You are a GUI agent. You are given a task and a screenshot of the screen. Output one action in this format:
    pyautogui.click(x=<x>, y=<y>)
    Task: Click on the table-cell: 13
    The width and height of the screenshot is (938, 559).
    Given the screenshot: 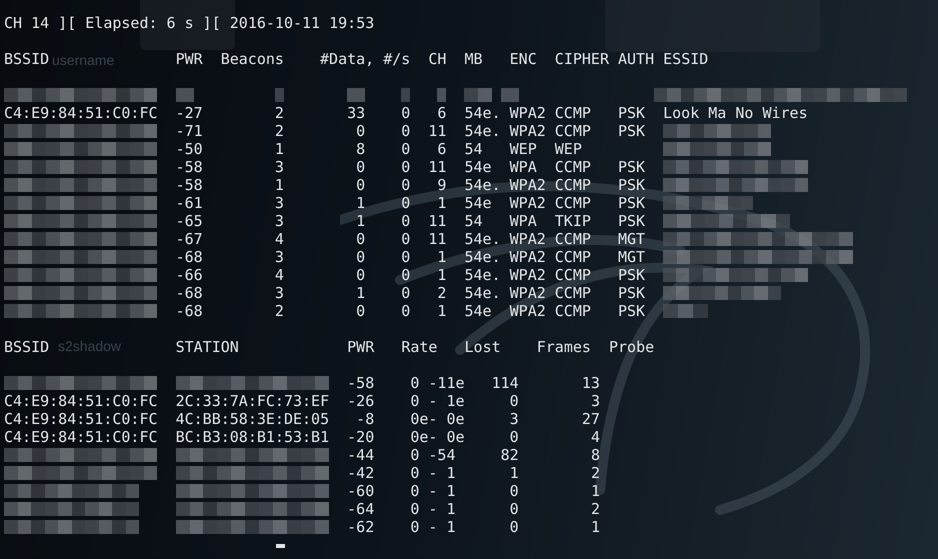 What is the action you would take?
    pyautogui.click(x=591, y=383)
    